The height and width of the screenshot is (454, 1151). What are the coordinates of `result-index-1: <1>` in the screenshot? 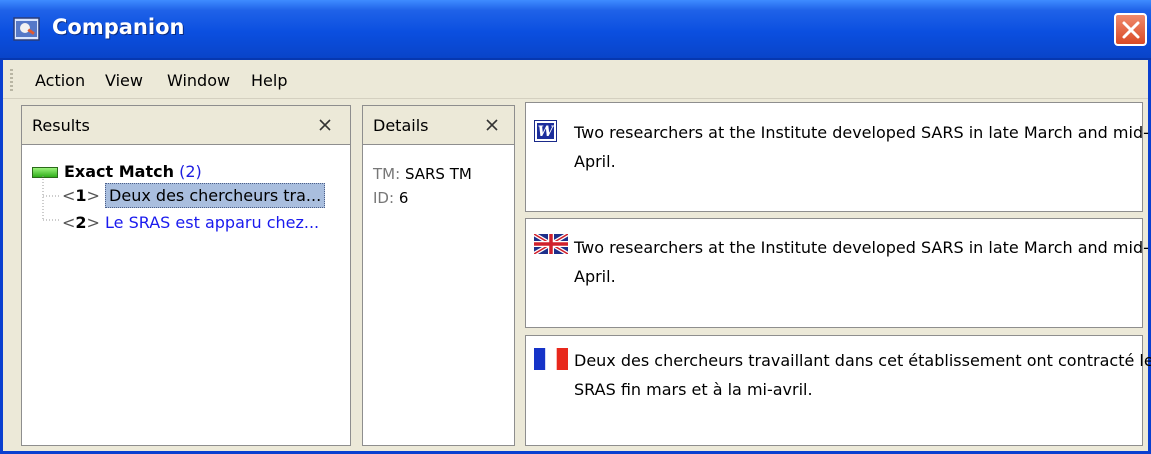 It's located at (81, 195).